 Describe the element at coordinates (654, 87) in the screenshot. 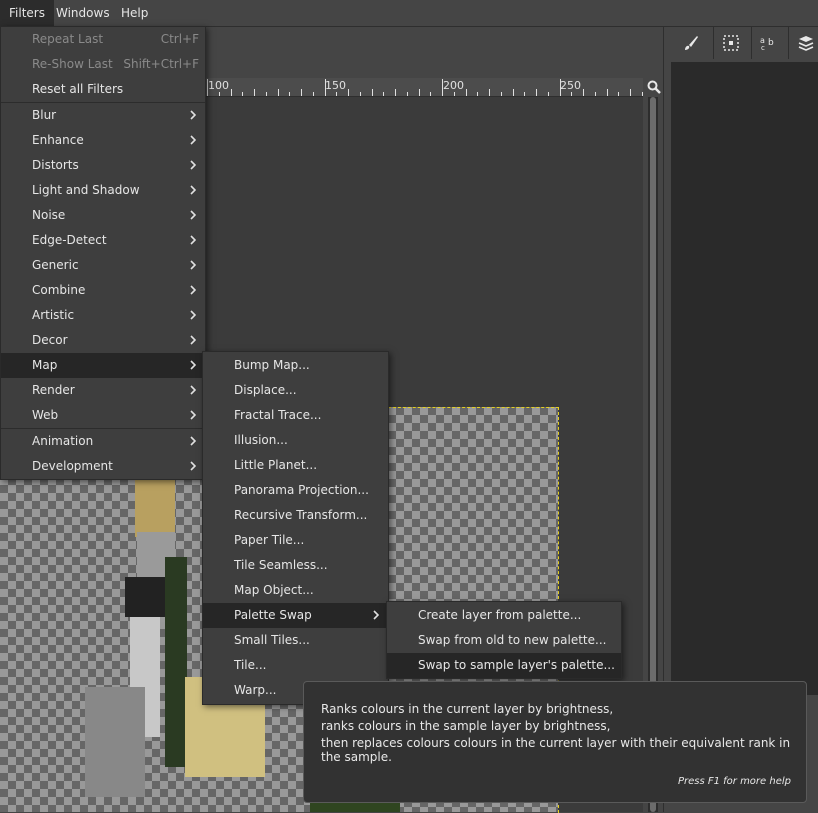

I see `zoom-icon` at that location.